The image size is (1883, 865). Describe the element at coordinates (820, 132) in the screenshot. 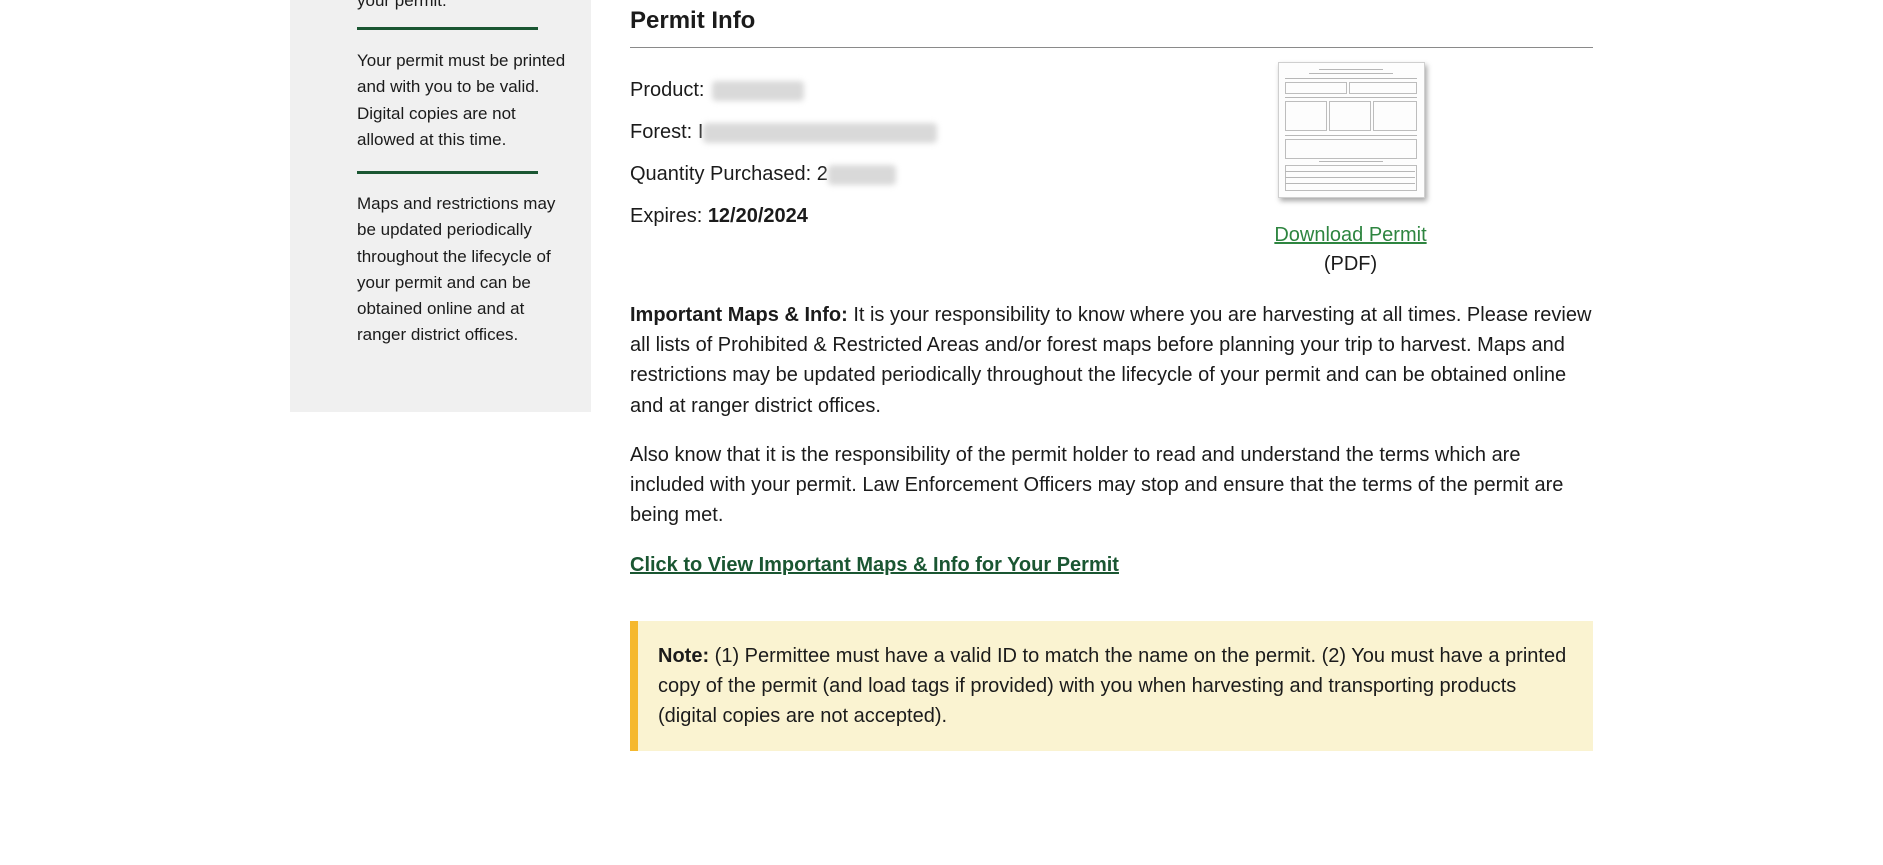

I see `forest-value-redacted` at that location.